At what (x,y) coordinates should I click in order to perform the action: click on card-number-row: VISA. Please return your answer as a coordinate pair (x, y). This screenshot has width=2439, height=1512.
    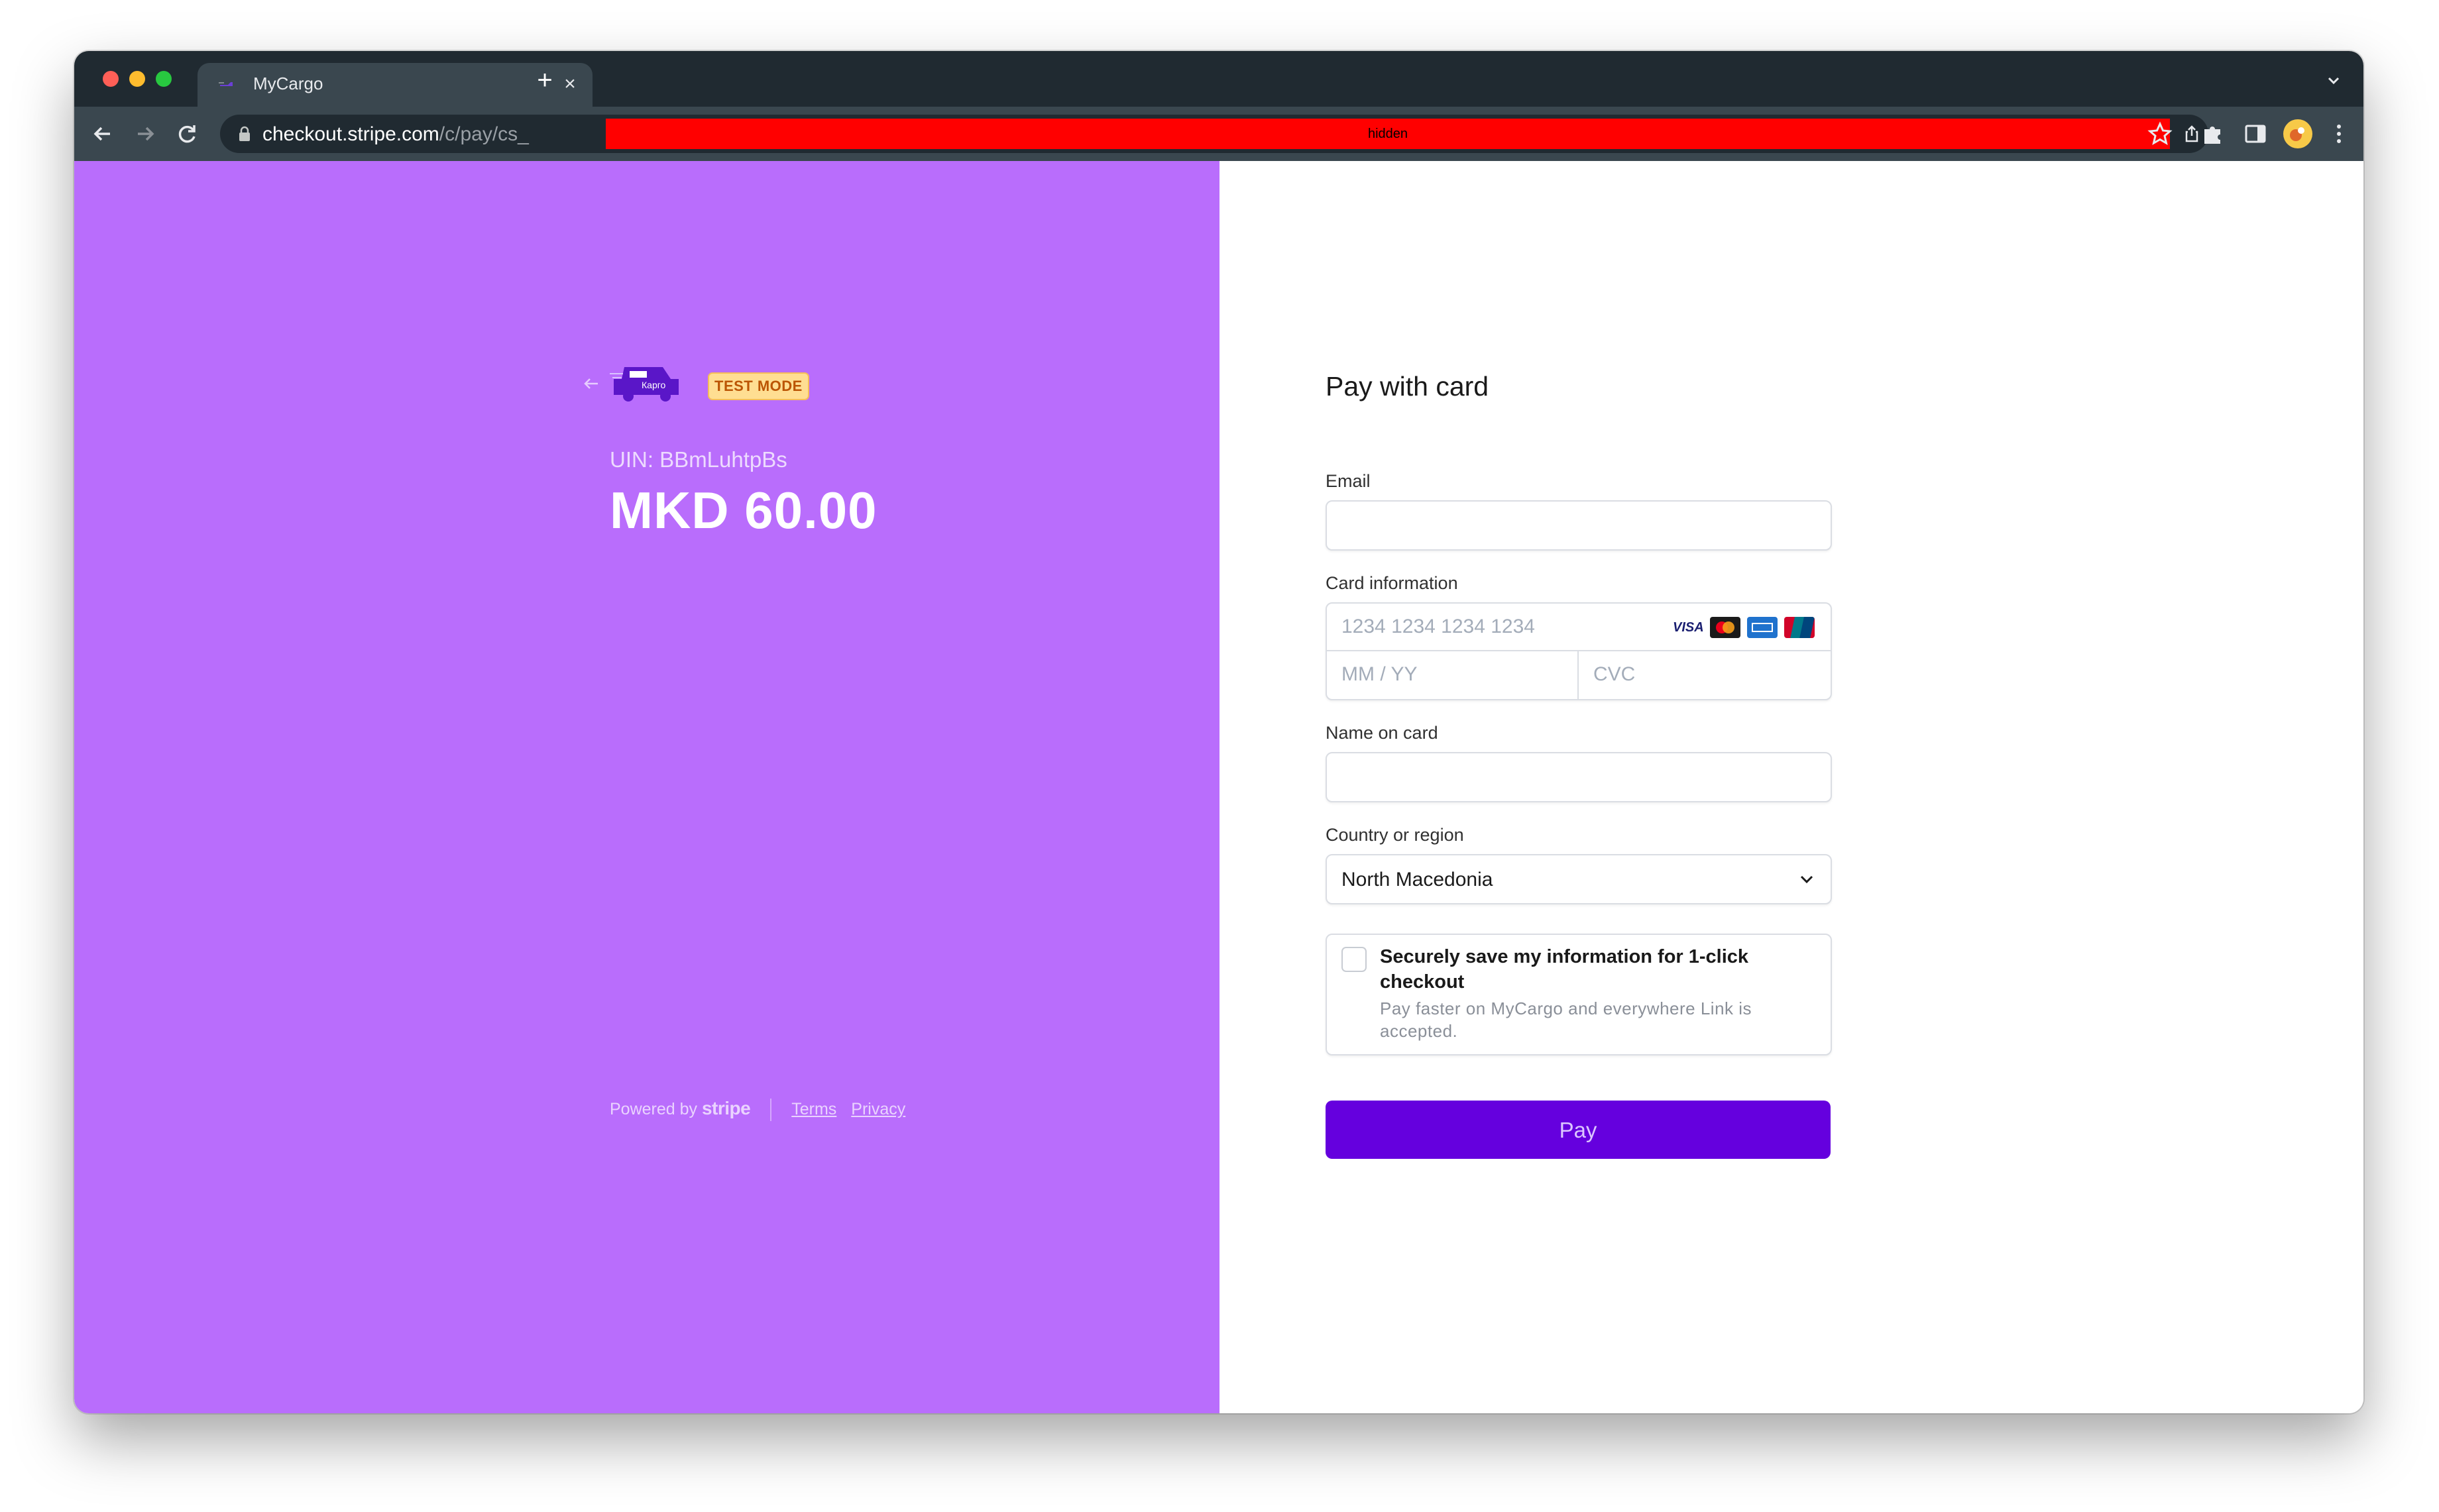
    Looking at the image, I should click on (1579, 627).